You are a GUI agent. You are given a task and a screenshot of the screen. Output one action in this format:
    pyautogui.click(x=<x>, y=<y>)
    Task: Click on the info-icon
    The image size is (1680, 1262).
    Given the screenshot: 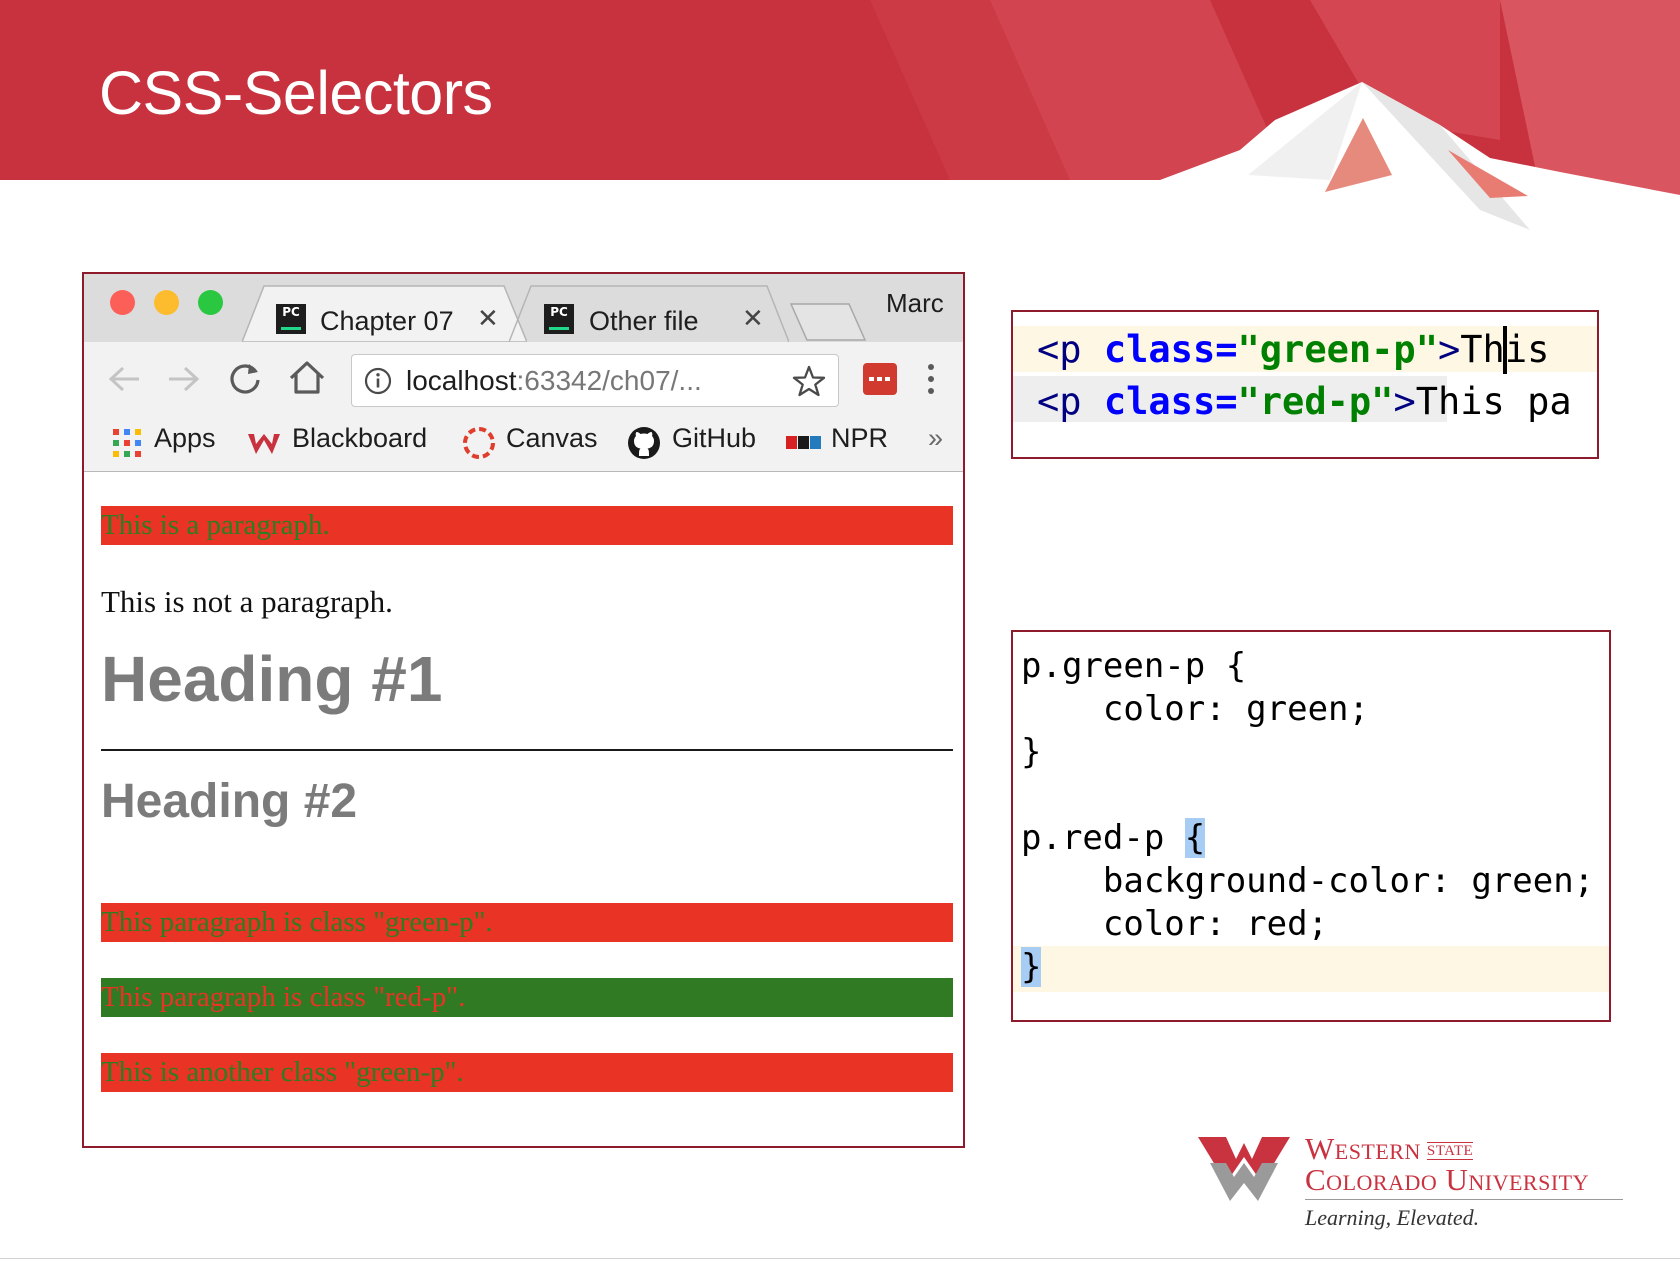 What is the action you would take?
    pyautogui.click(x=378, y=381)
    